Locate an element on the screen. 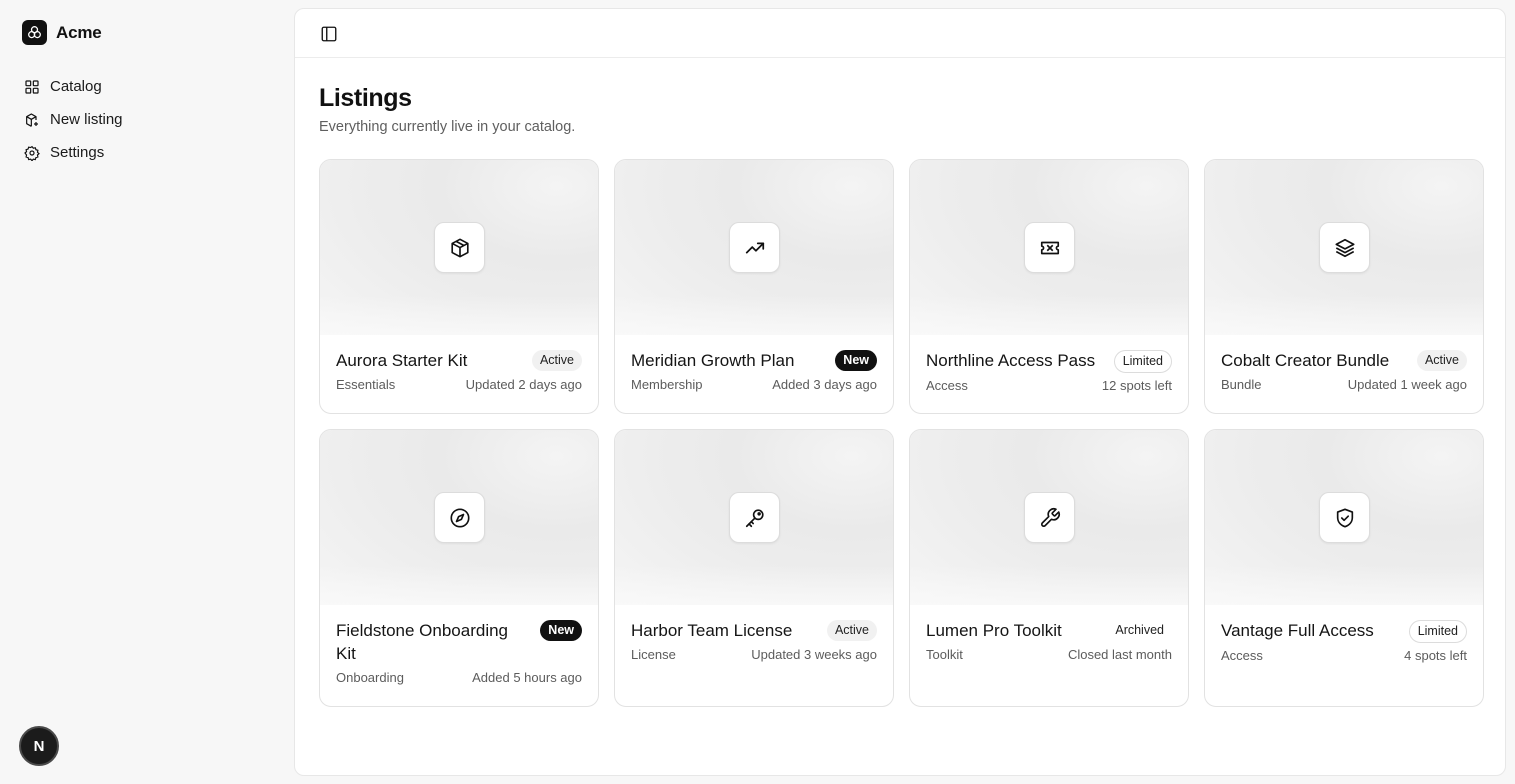  listing-category: Membership is located at coordinates (667, 384).